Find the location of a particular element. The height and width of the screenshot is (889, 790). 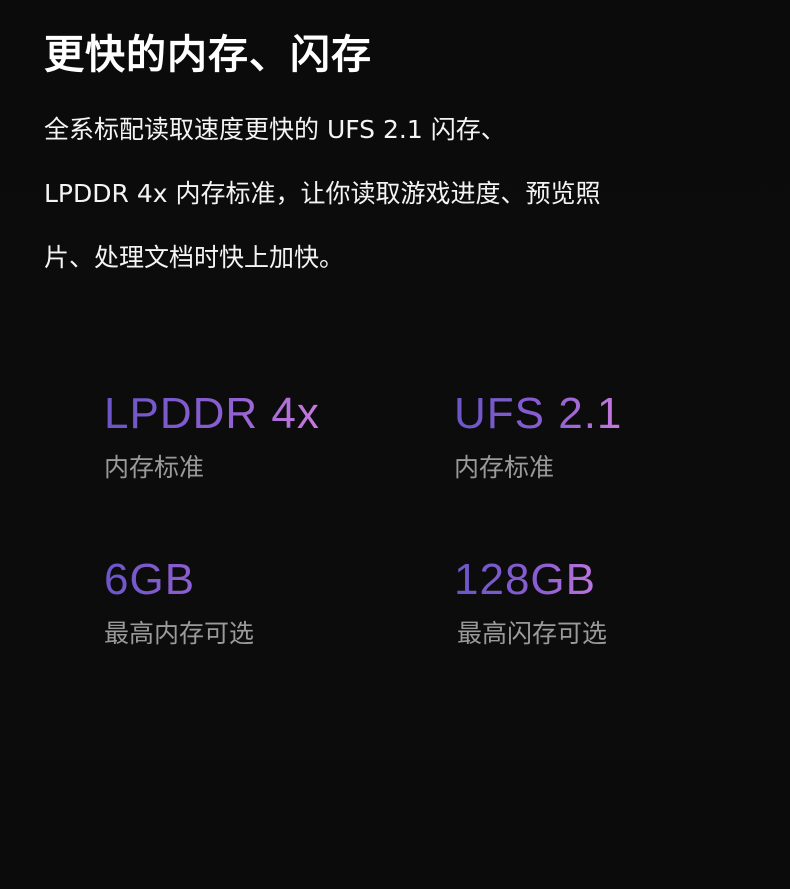

page-title: 更快的内存、闪存 is located at coordinates (208, 54).